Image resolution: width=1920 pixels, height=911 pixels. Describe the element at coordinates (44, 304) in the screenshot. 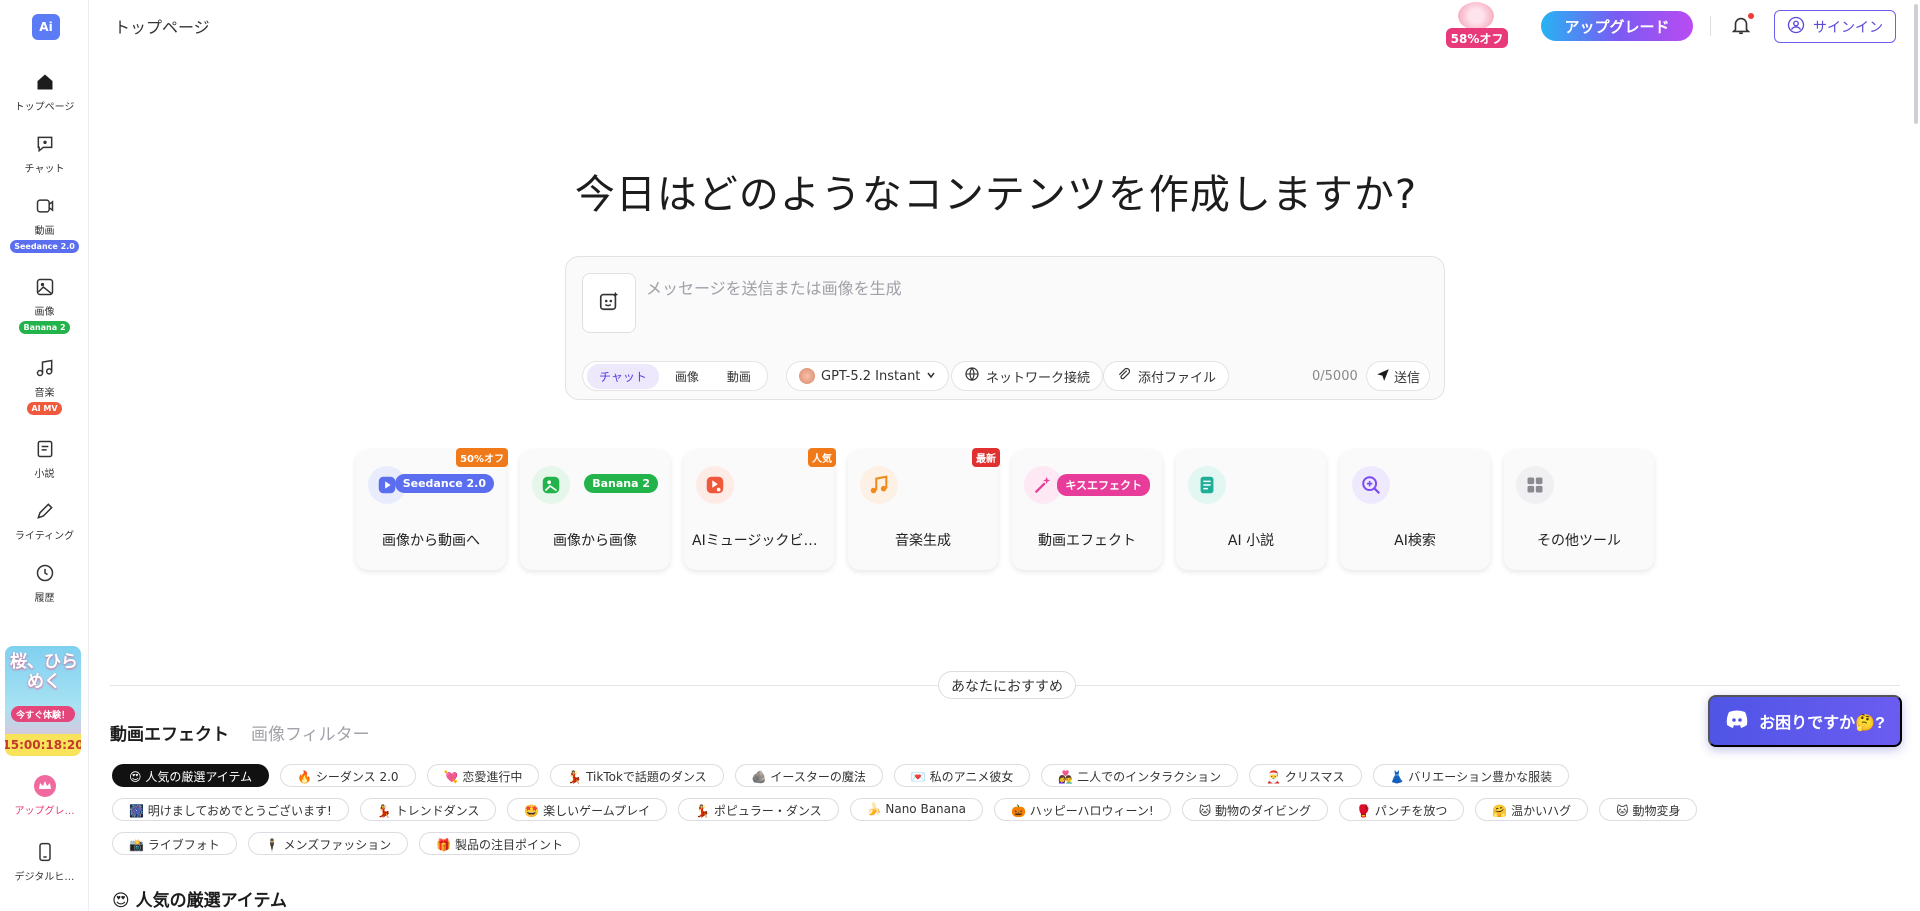

I see `sidebar-item-image: 画像 Banana 2` at that location.